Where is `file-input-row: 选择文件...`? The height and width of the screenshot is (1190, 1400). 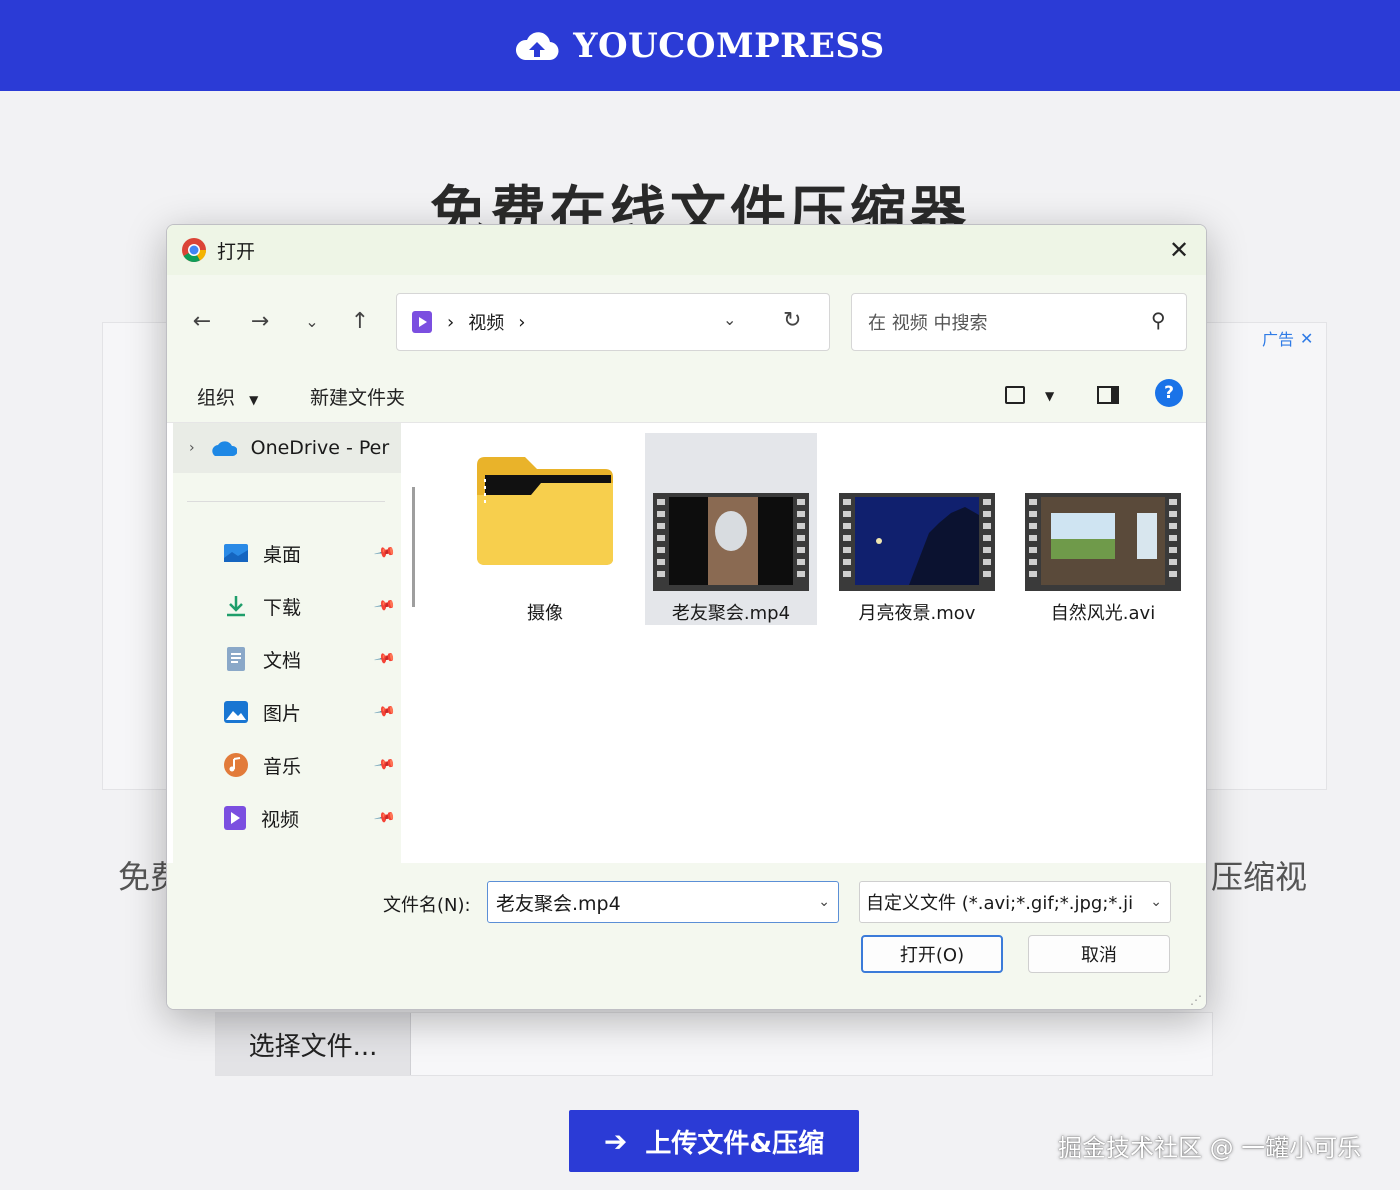 file-input-row: 选择文件... is located at coordinates (714, 1044).